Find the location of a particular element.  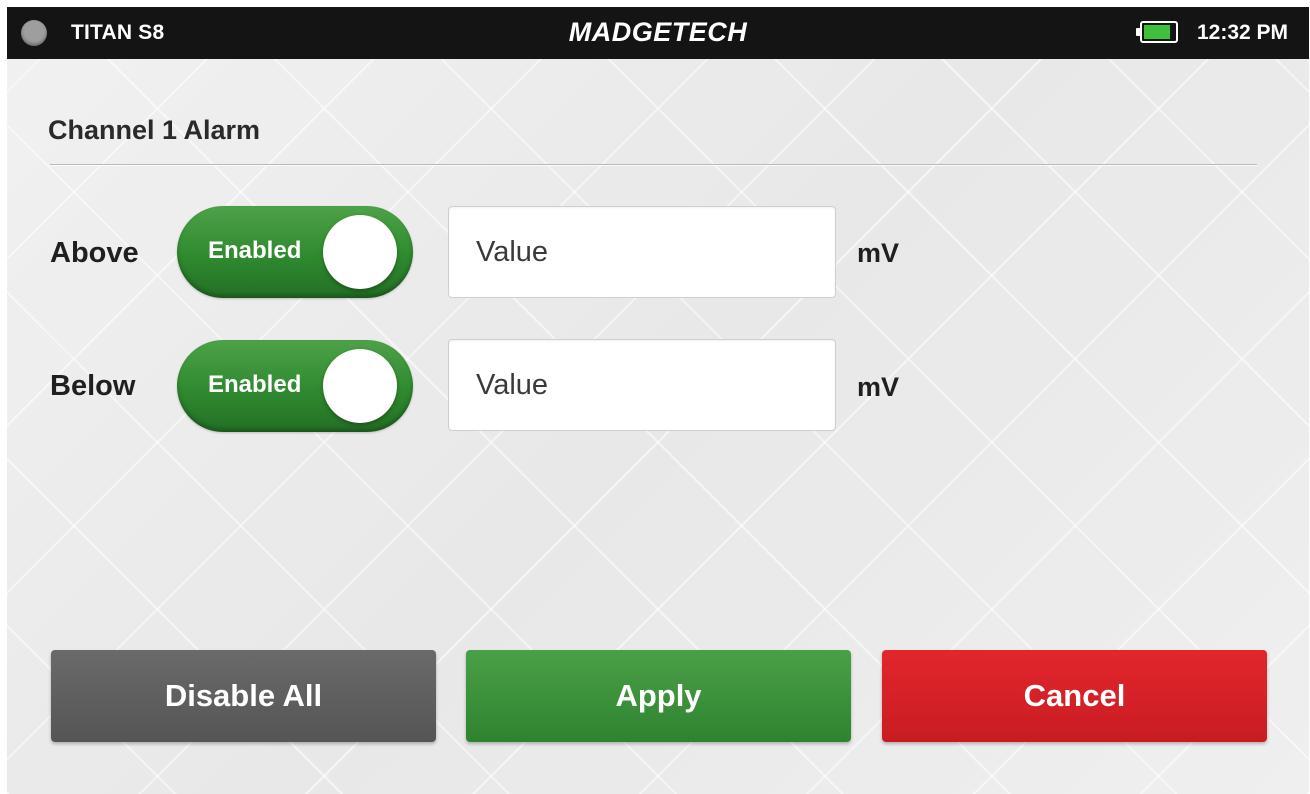

below-toggle-knob is located at coordinates (360, 386).